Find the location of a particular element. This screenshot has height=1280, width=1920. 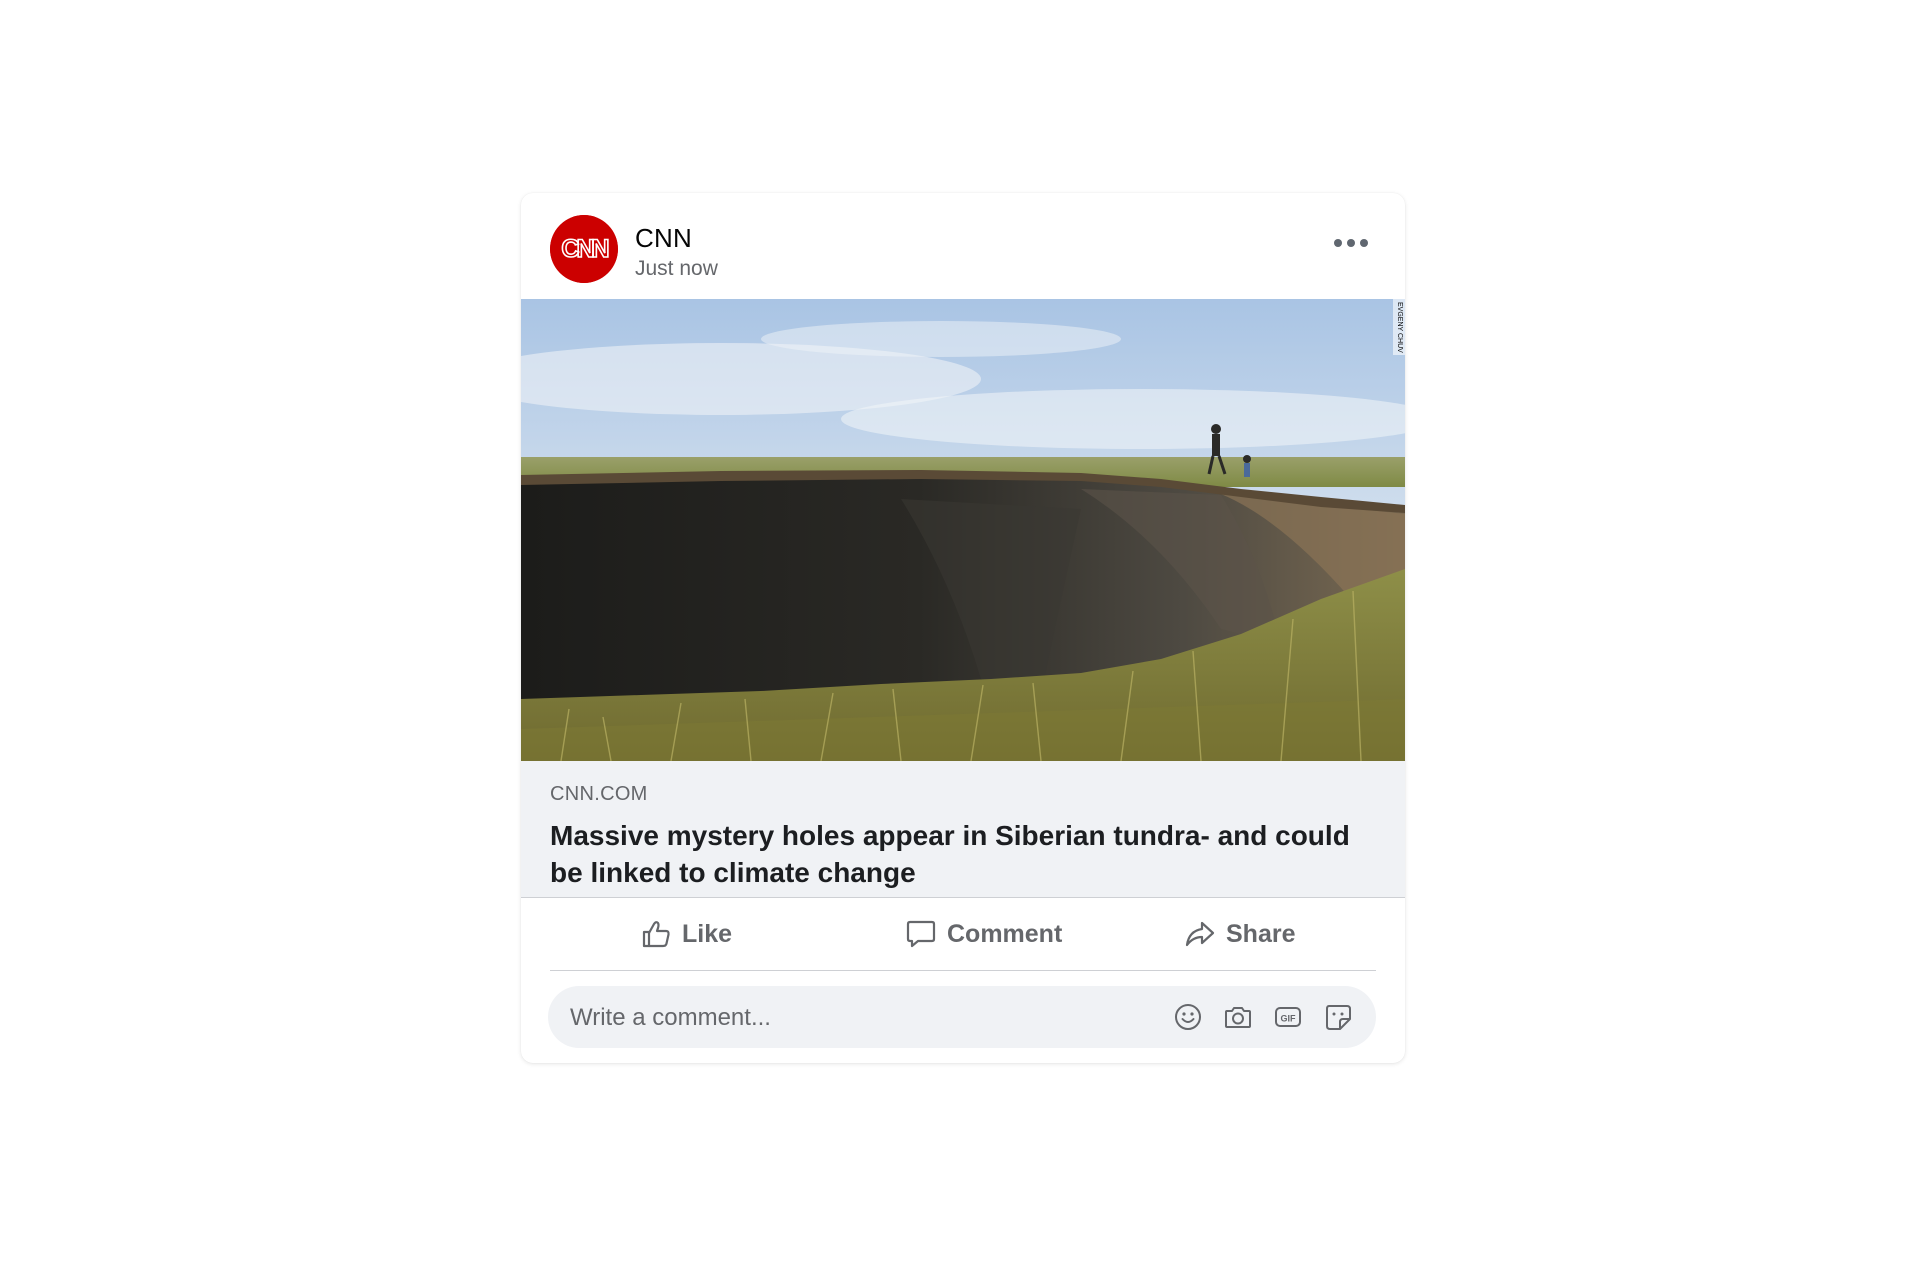

emoji-icon is located at coordinates (1188, 1017).